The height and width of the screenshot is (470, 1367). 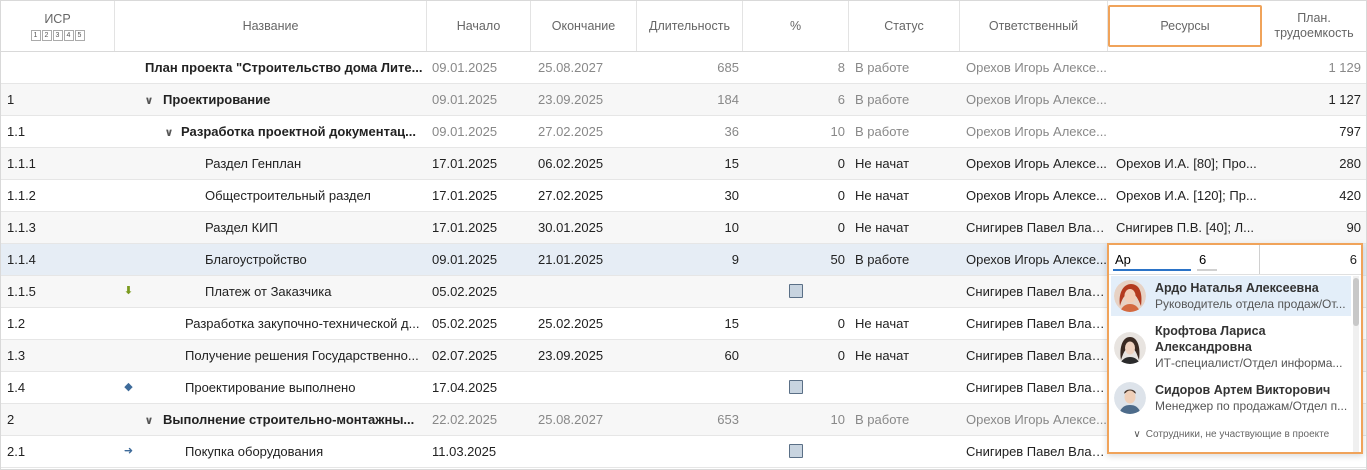 What do you see at coordinates (584, 26) in the screenshot?
I see `col-end-header: Окончание` at bounding box center [584, 26].